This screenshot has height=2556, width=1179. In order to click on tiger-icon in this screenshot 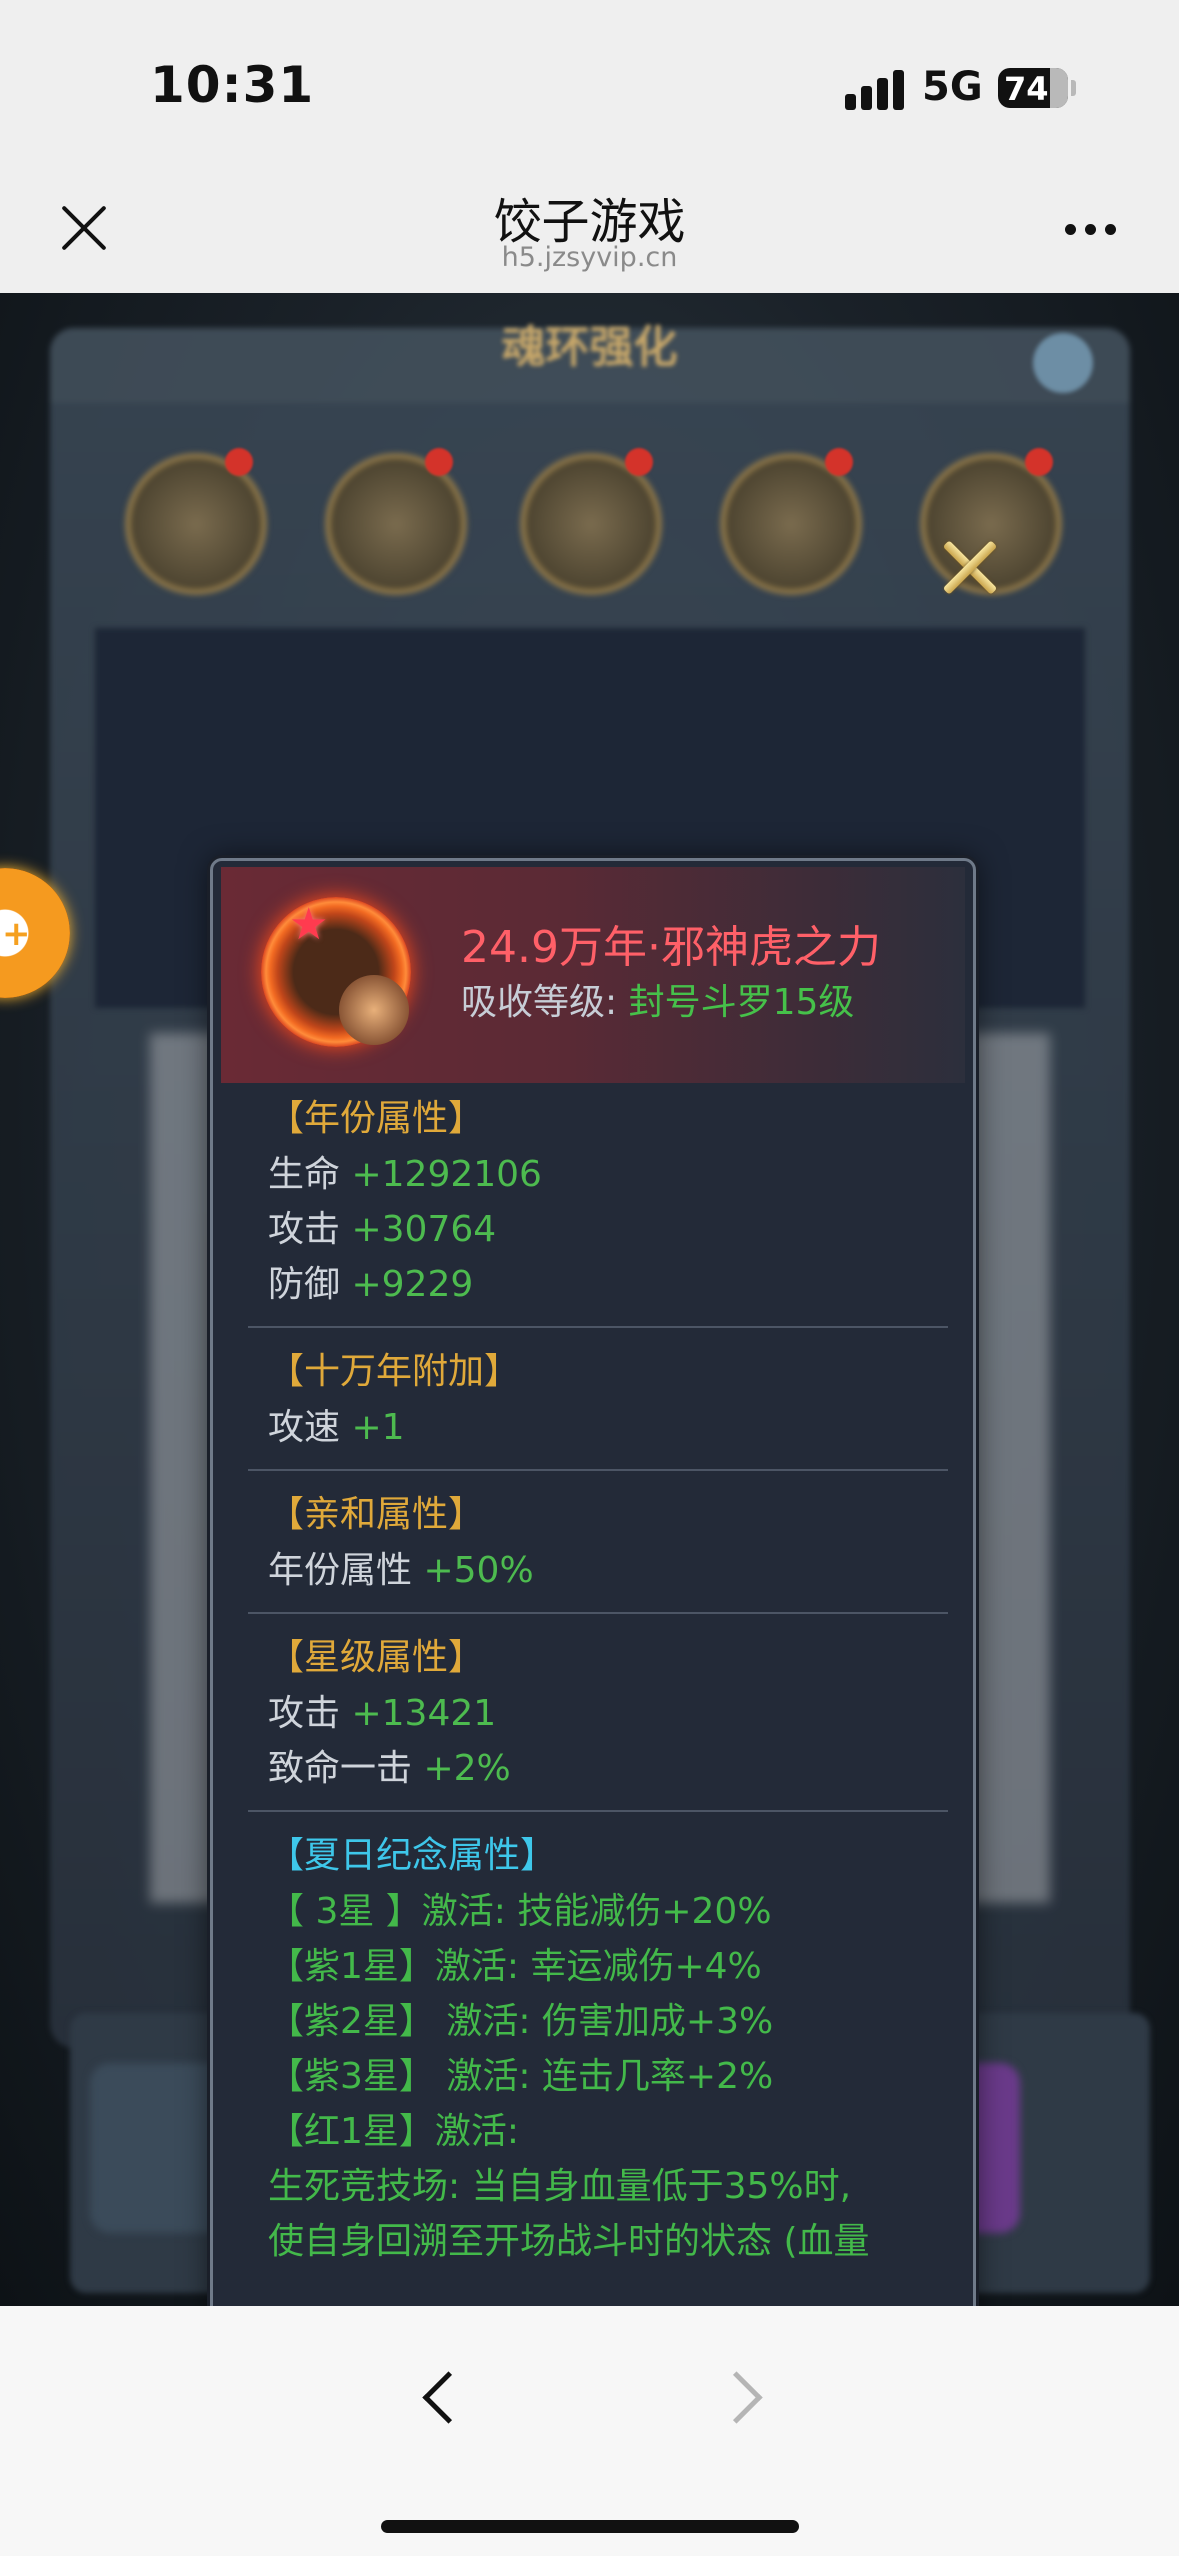, I will do `click(374, 1010)`.